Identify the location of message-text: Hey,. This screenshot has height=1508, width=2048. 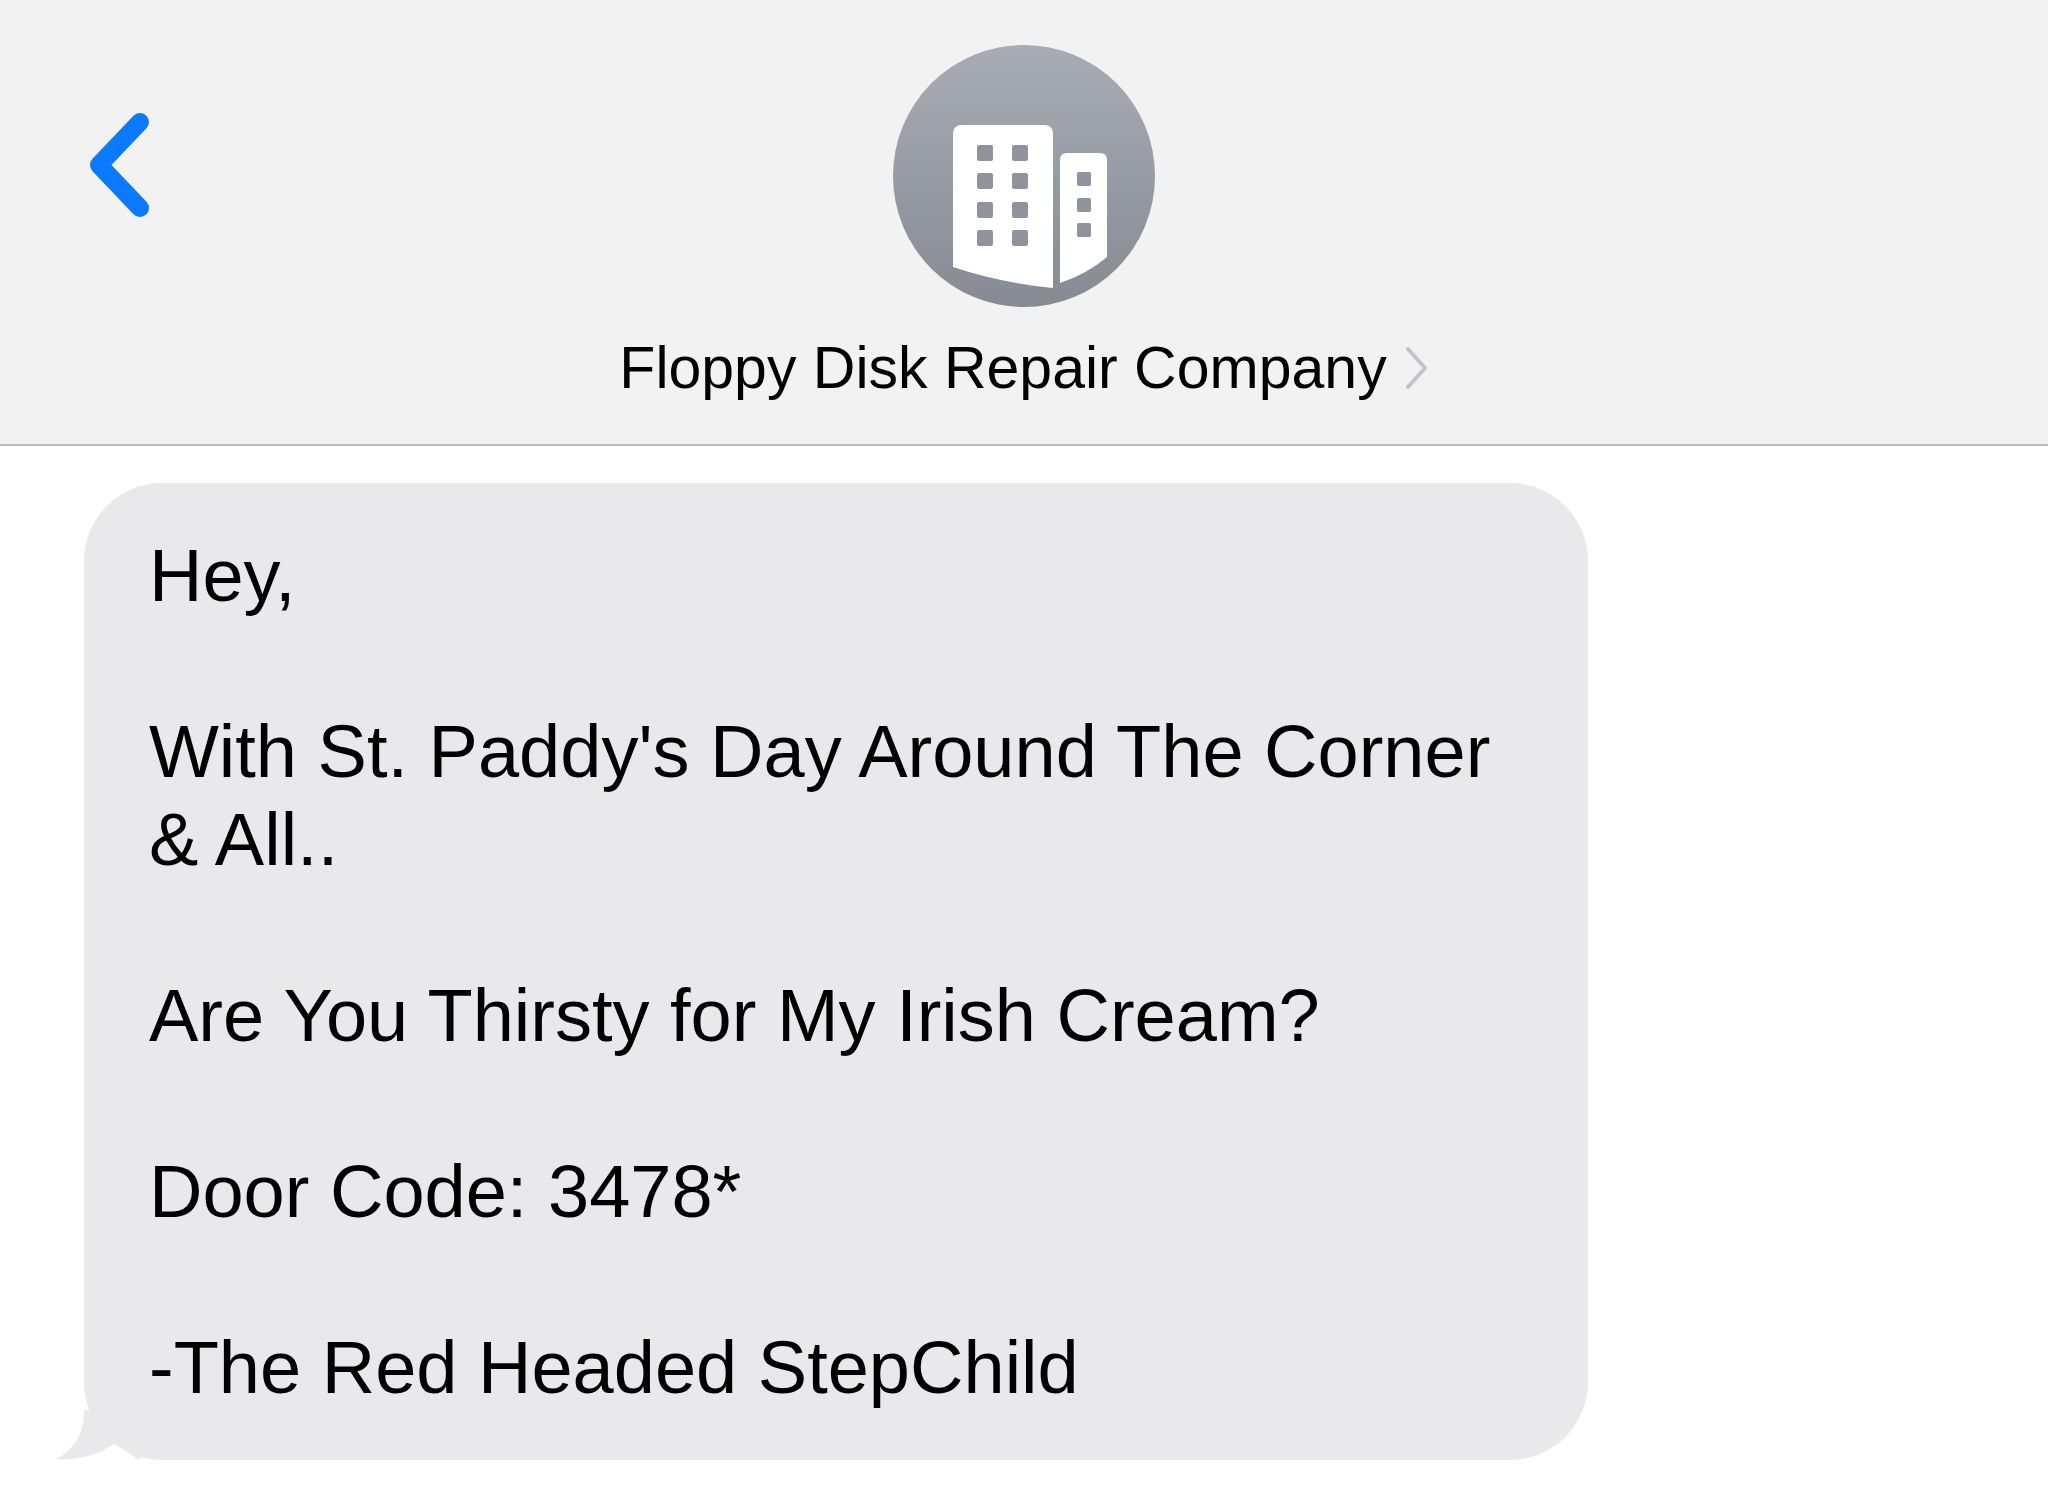
(223, 576).